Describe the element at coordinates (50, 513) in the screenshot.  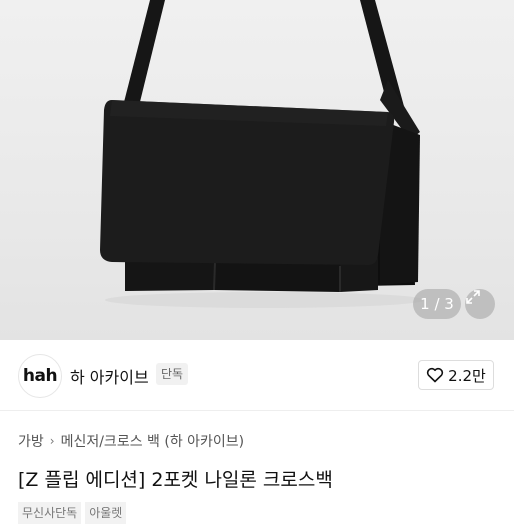
I see `tag-exclusive: 무신사단독` at that location.